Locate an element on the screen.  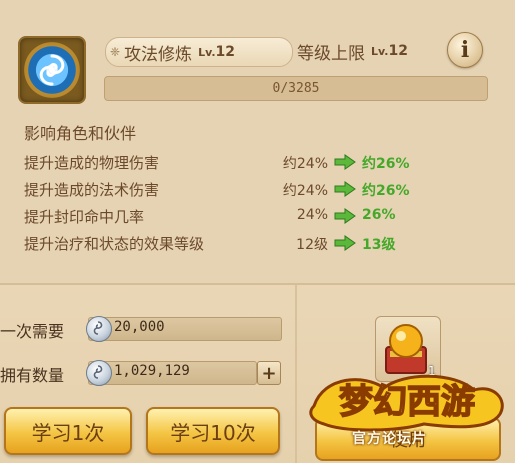
add-currency-button: + is located at coordinates (269, 373).